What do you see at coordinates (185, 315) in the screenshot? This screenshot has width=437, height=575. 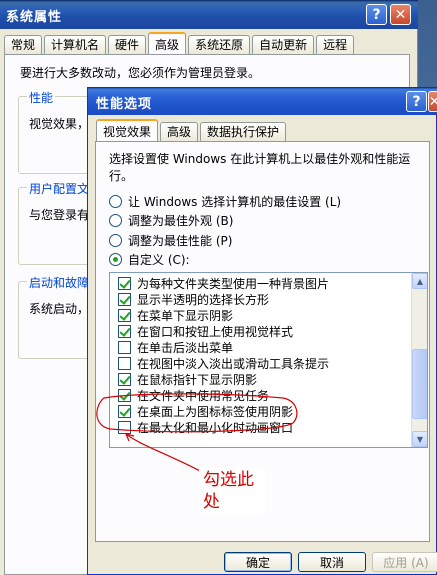 I see `list-item-label: 在菜单下显示阴影` at bounding box center [185, 315].